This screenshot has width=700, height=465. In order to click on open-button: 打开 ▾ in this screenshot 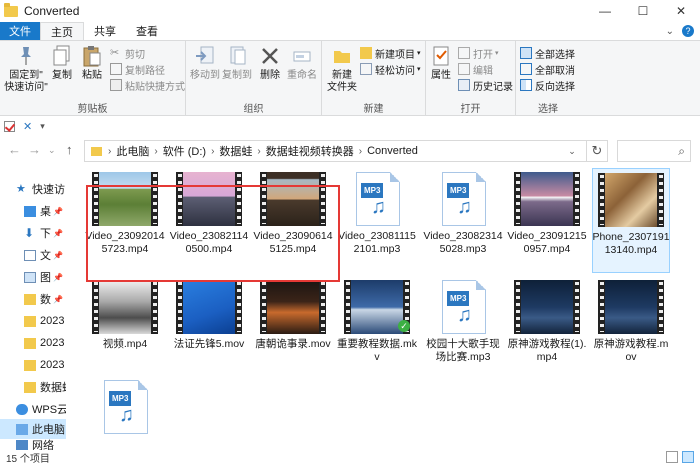, I will do `click(478, 53)`.